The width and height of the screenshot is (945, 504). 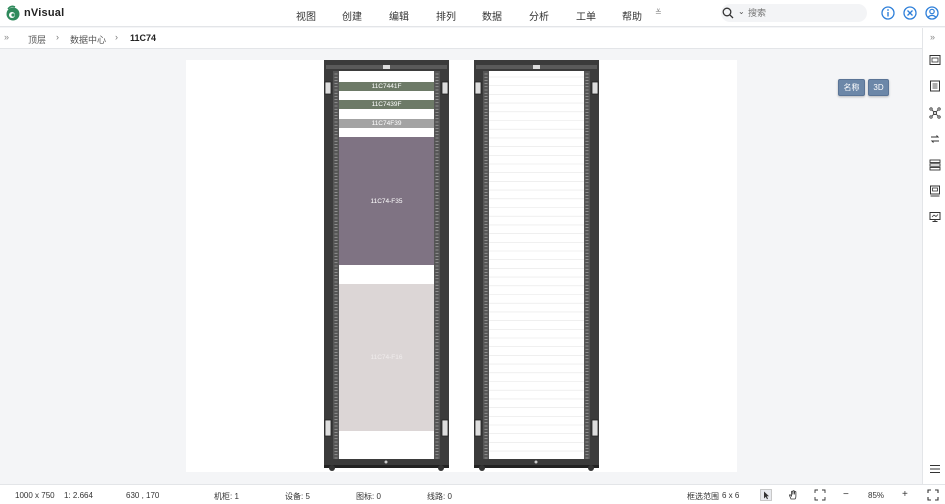 What do you see at coordinates (492, 15) in the screenshot?
I see `menu-data: 数据` at bounding box center [492, 15].